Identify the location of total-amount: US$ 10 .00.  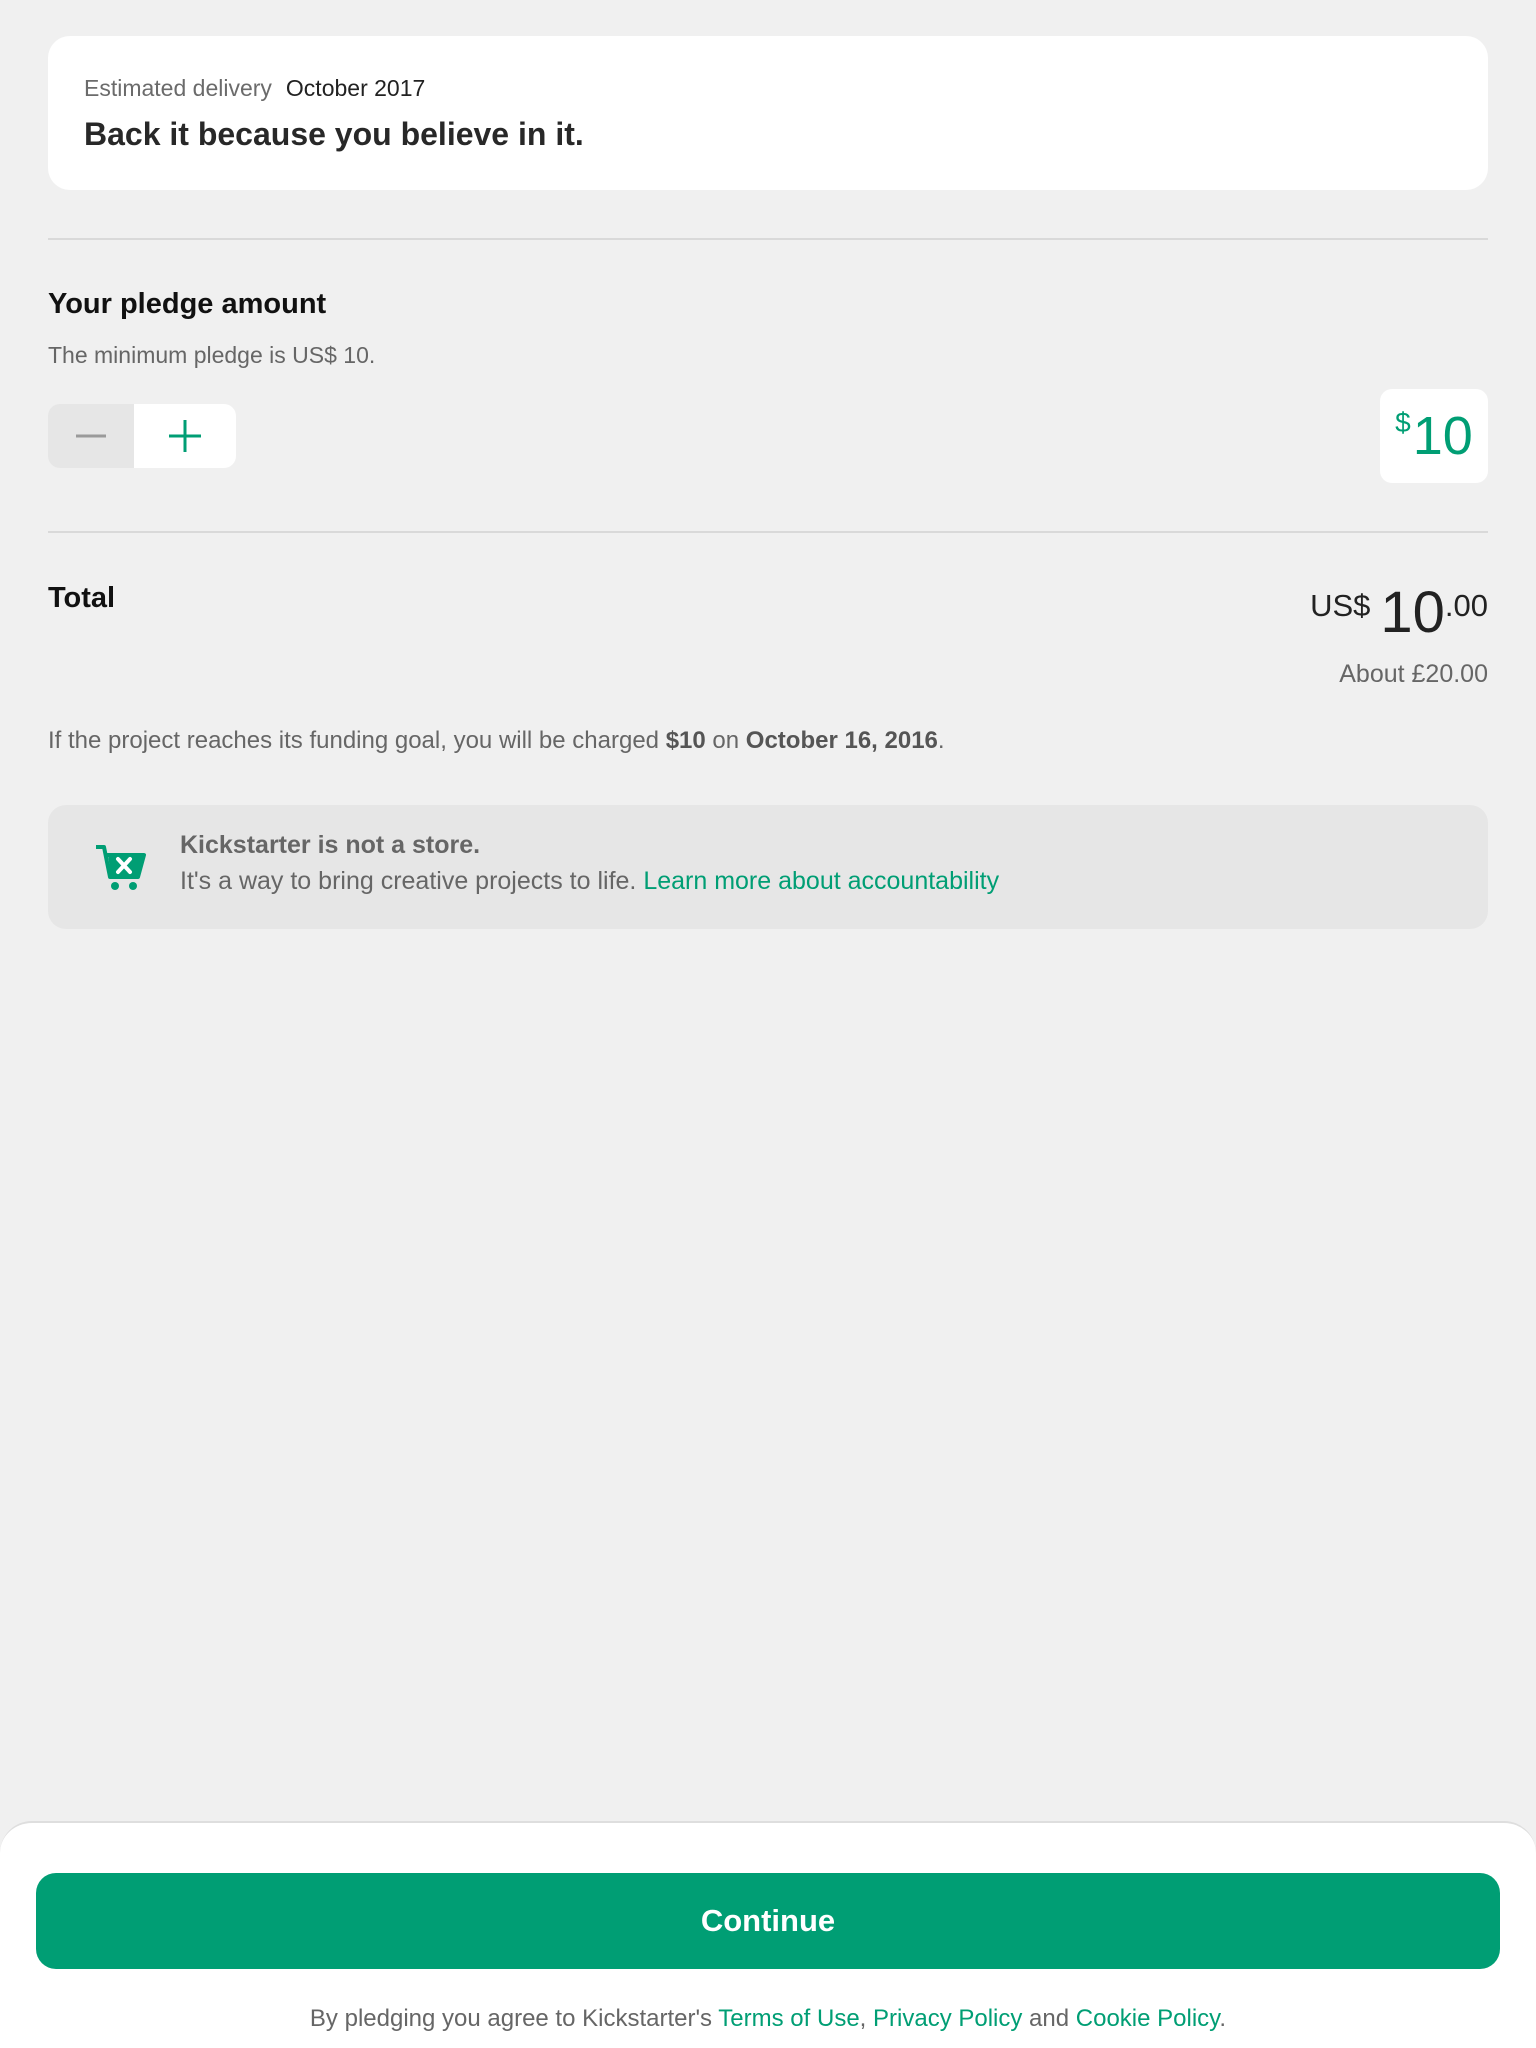
(1399, 613).